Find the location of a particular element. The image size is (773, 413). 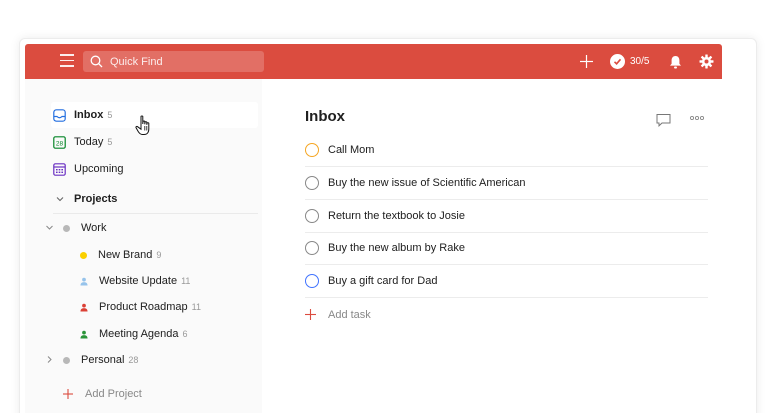

project-label: Meeting Agenda is located at coordinates (139, 334).